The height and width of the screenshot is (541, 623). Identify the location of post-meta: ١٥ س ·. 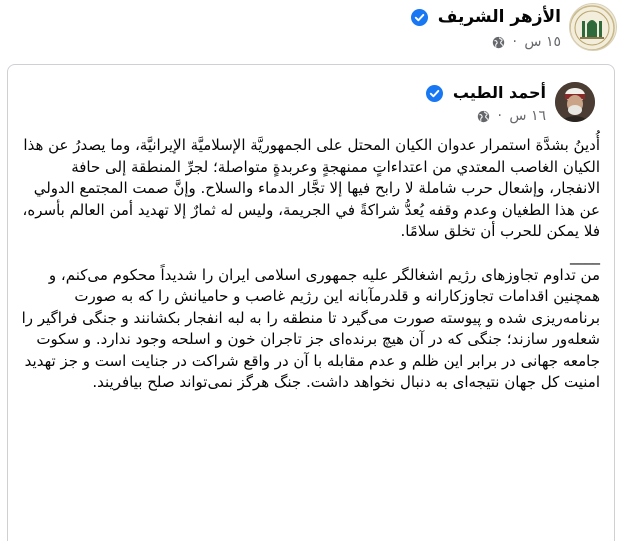
(524, 42).